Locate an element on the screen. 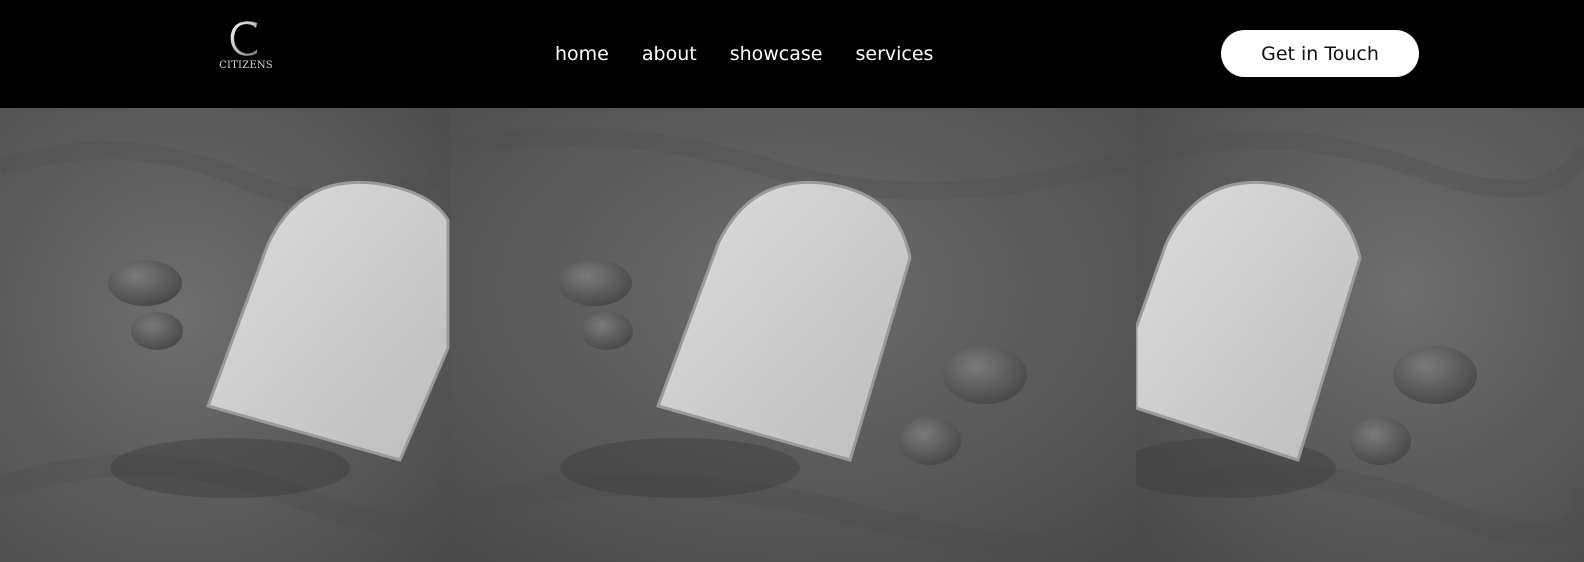 The image size is (1584, 562). main-nav: home about showcase services is located at coordinates (744, 54).